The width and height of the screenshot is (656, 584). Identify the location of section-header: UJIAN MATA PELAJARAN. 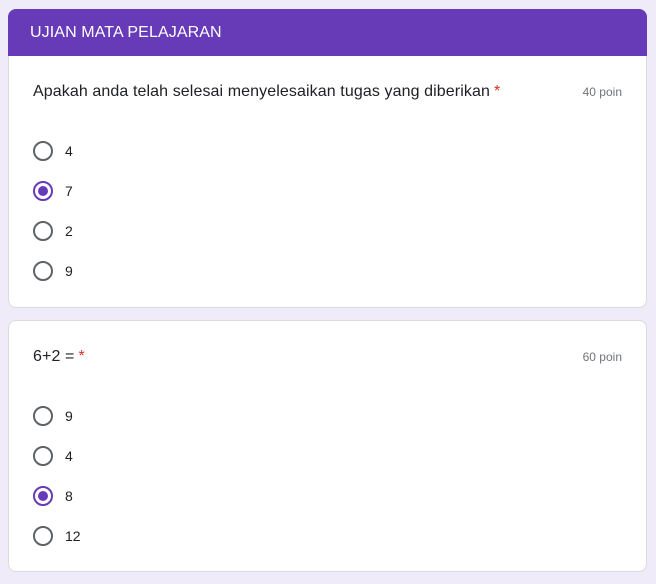
(327, 32).